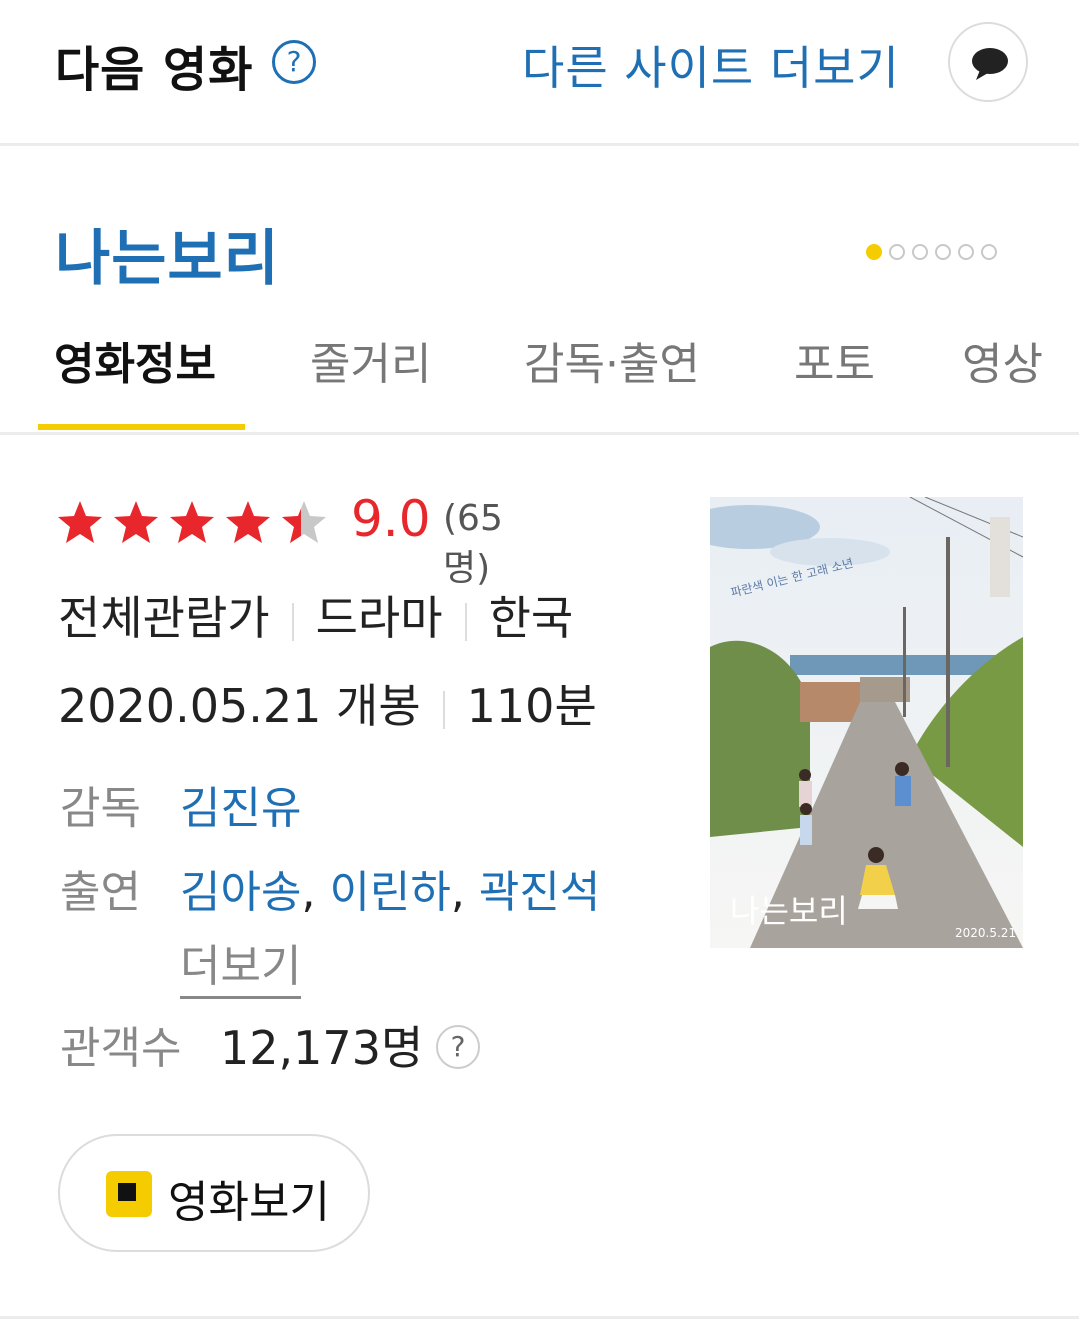  Describe the element at coordinates (473, 543) in the screenshot. I see `rating-voters: (65명)` at that location.